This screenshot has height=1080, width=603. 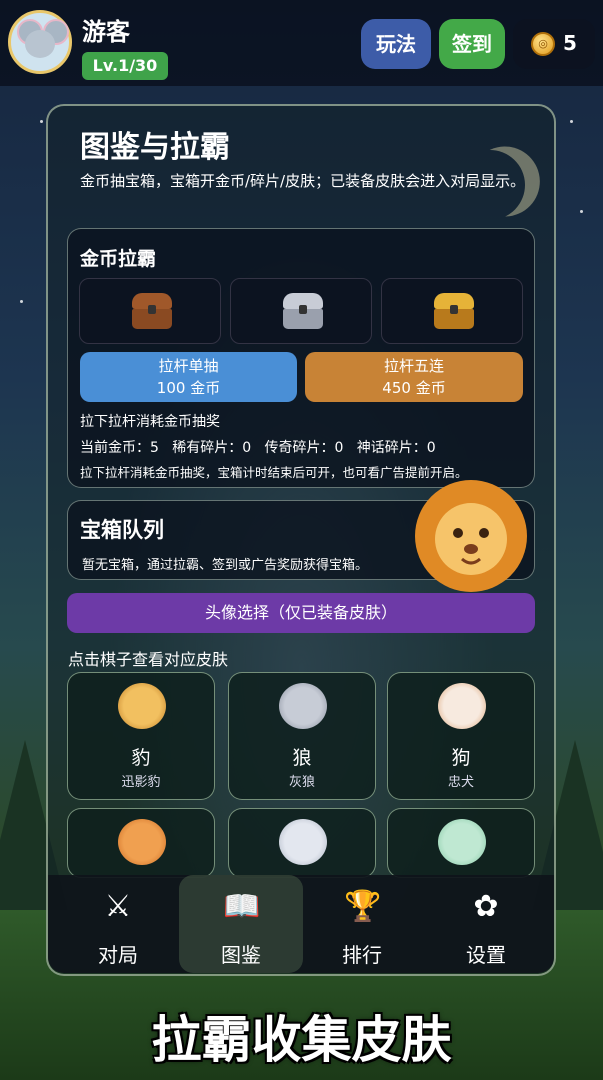 I want to click on piece-name: 狼, so click(x=302, y=758).